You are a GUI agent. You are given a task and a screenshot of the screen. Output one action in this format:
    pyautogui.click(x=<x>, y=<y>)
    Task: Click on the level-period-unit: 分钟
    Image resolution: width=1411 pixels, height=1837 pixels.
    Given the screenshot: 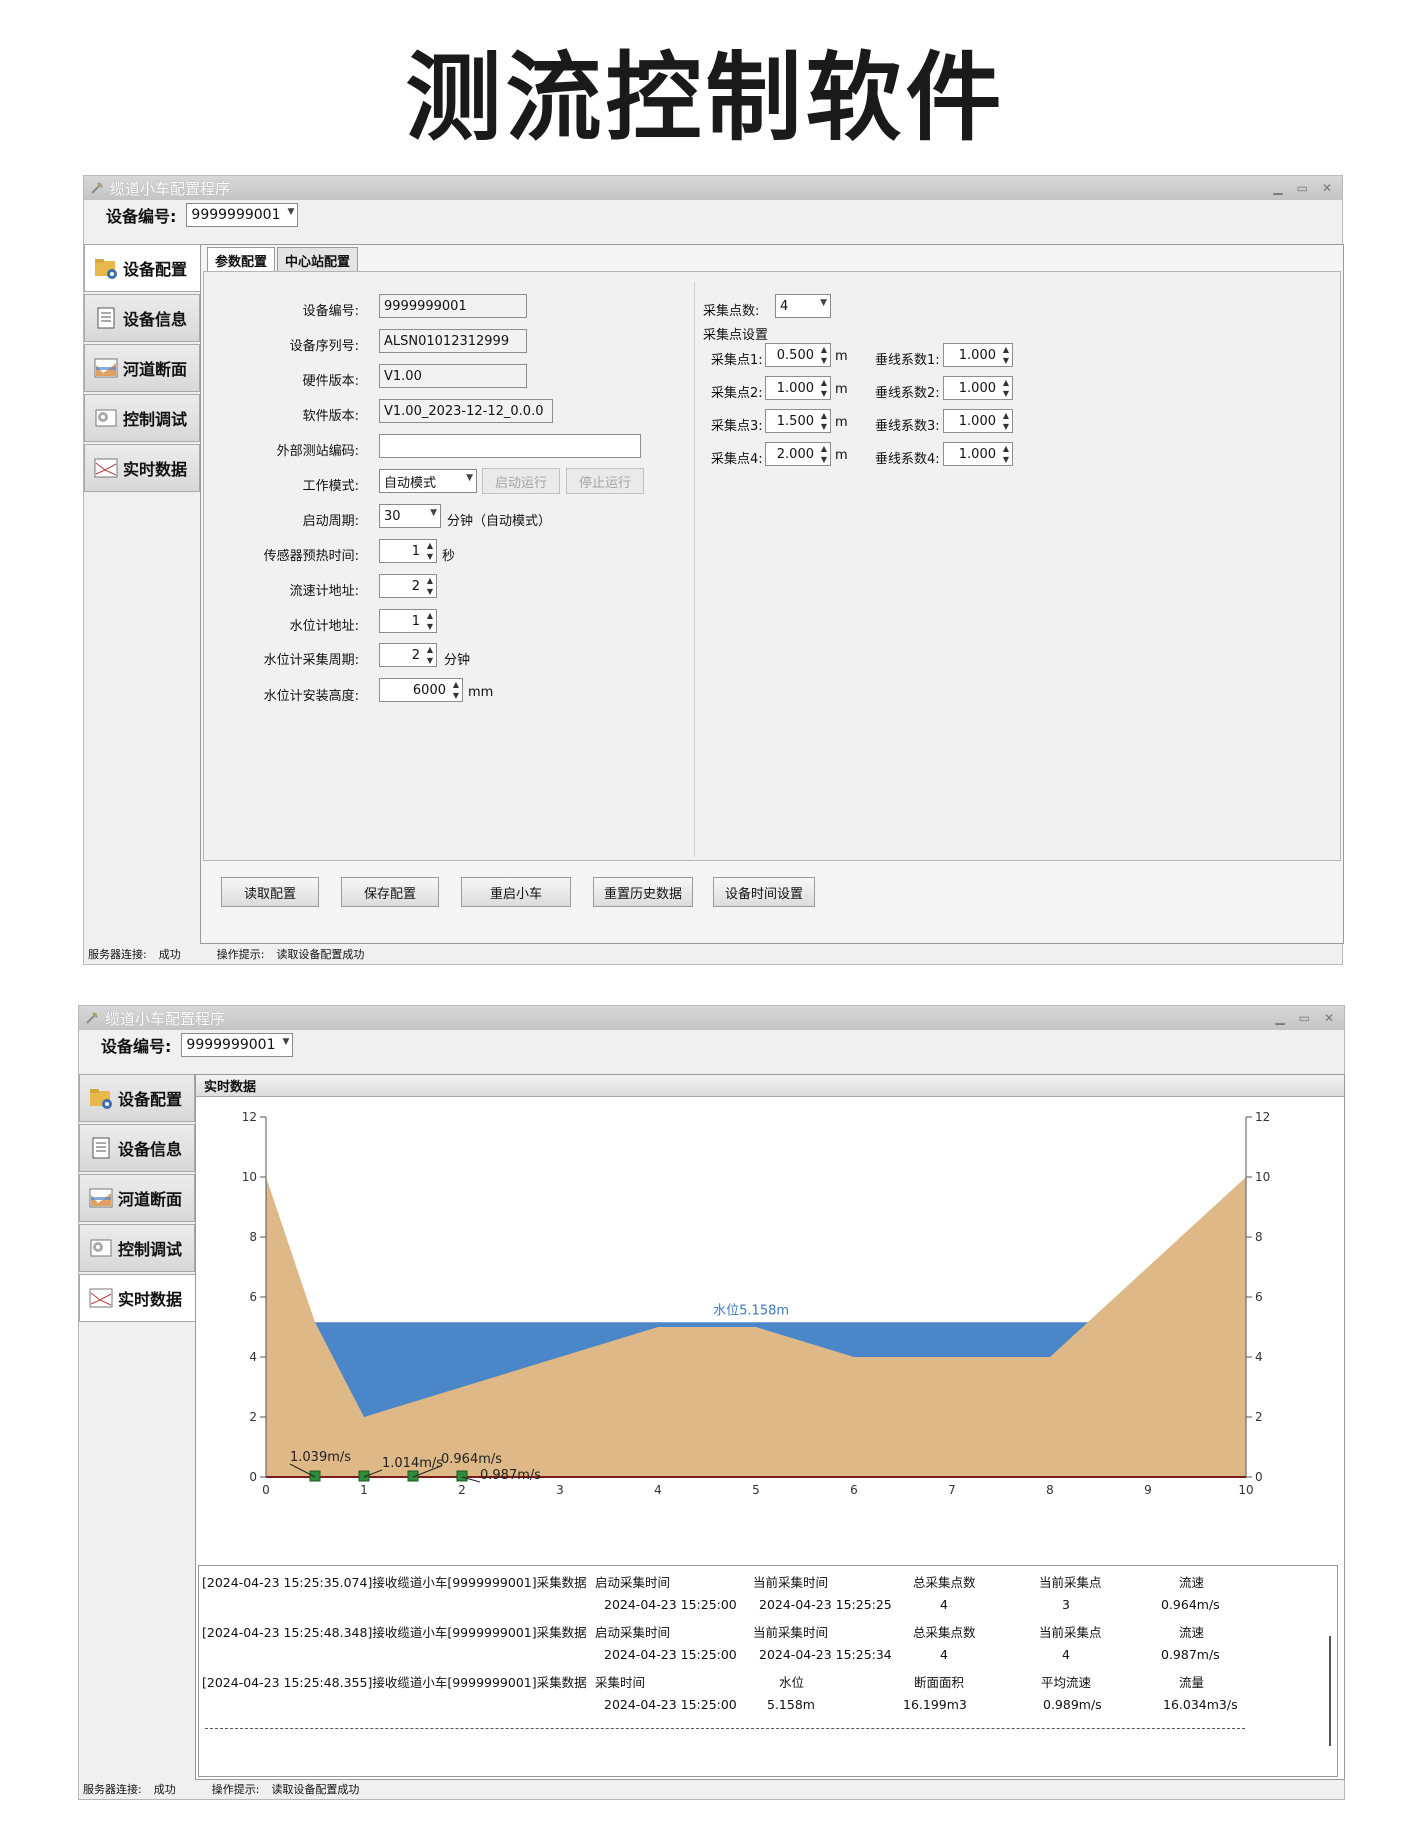 What is the action you would take?
    pyautogui.click(x=457, y=660)
    